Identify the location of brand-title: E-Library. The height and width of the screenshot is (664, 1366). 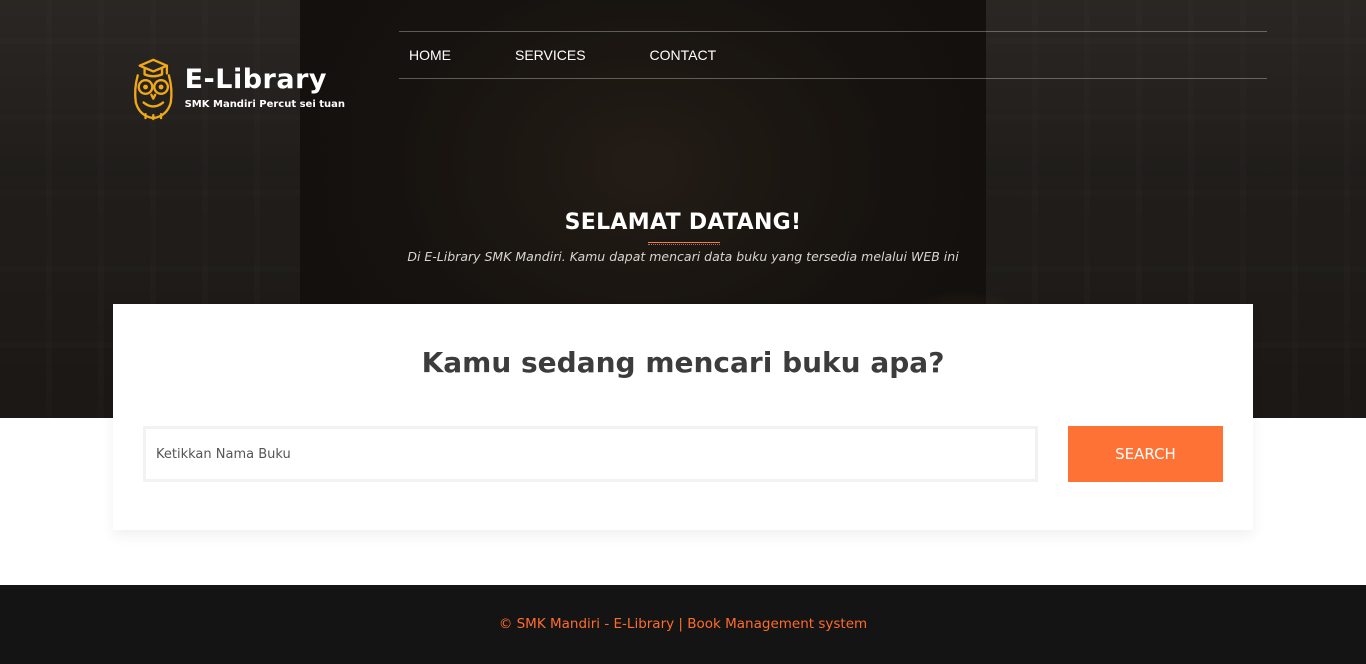
(255, 79).